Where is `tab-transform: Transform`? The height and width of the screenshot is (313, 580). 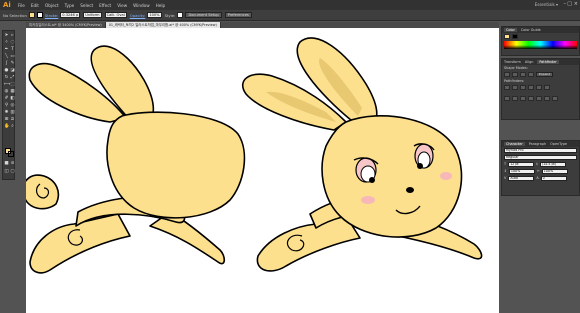
tab-transform: Transform is located at coordinates (512, 62).